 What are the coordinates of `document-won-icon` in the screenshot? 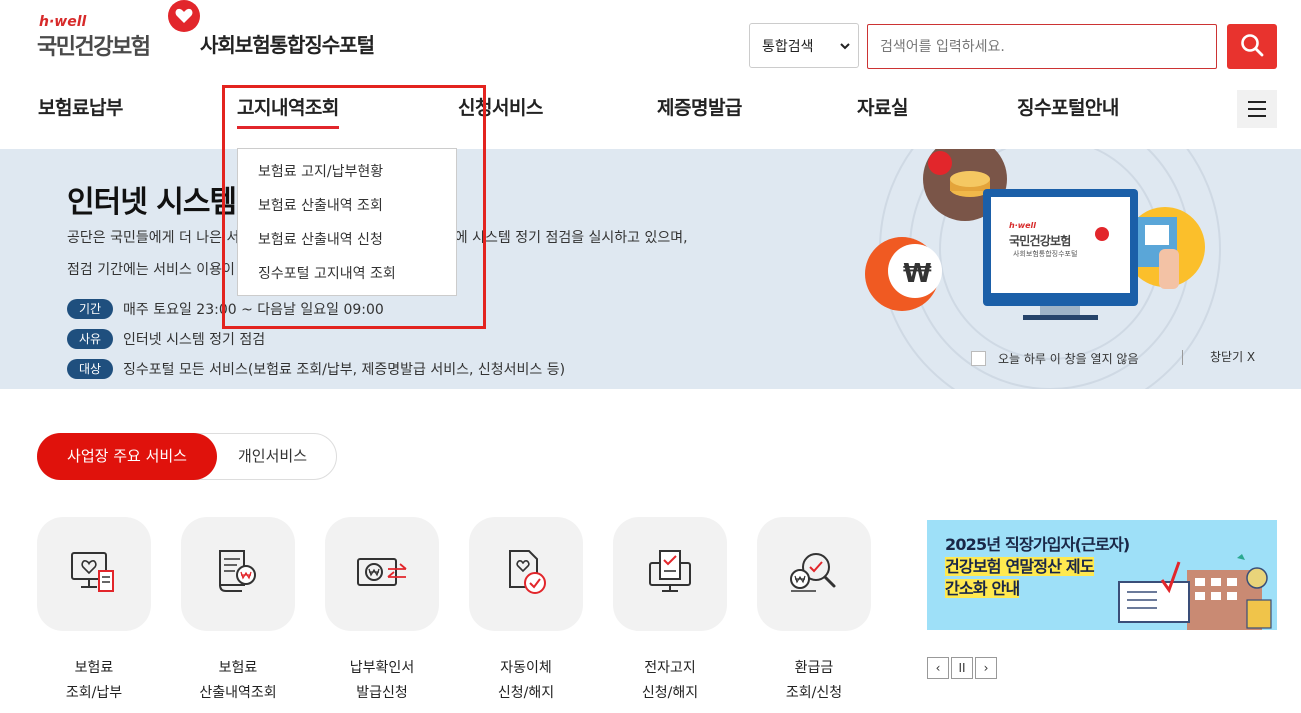 It's located at (238, 574).